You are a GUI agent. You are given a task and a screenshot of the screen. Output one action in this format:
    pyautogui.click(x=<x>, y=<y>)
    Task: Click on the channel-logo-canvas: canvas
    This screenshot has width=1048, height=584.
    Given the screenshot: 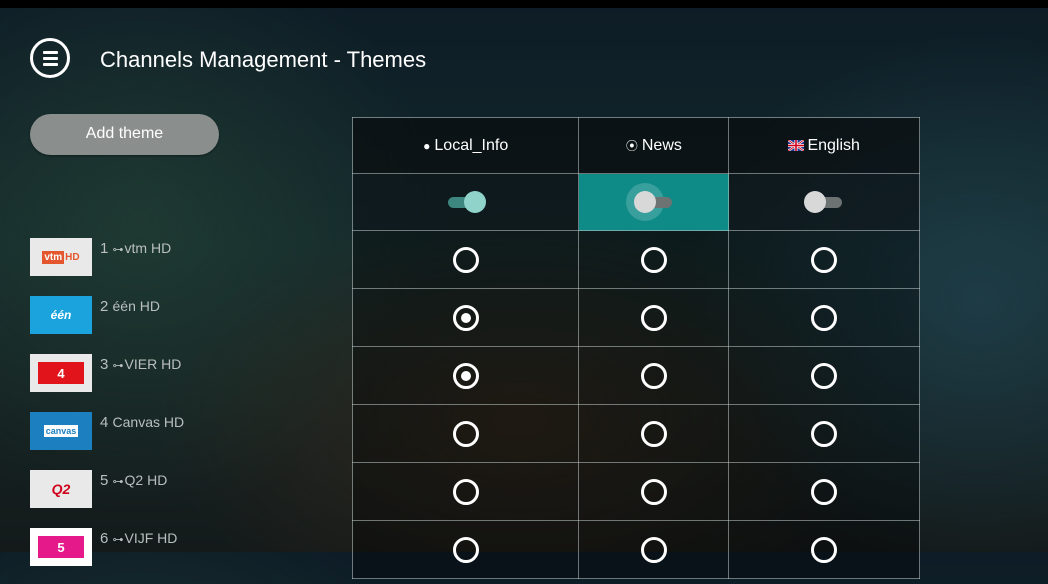 What is the action you would take?
    pyautogui.click(x=61, y=431)
    